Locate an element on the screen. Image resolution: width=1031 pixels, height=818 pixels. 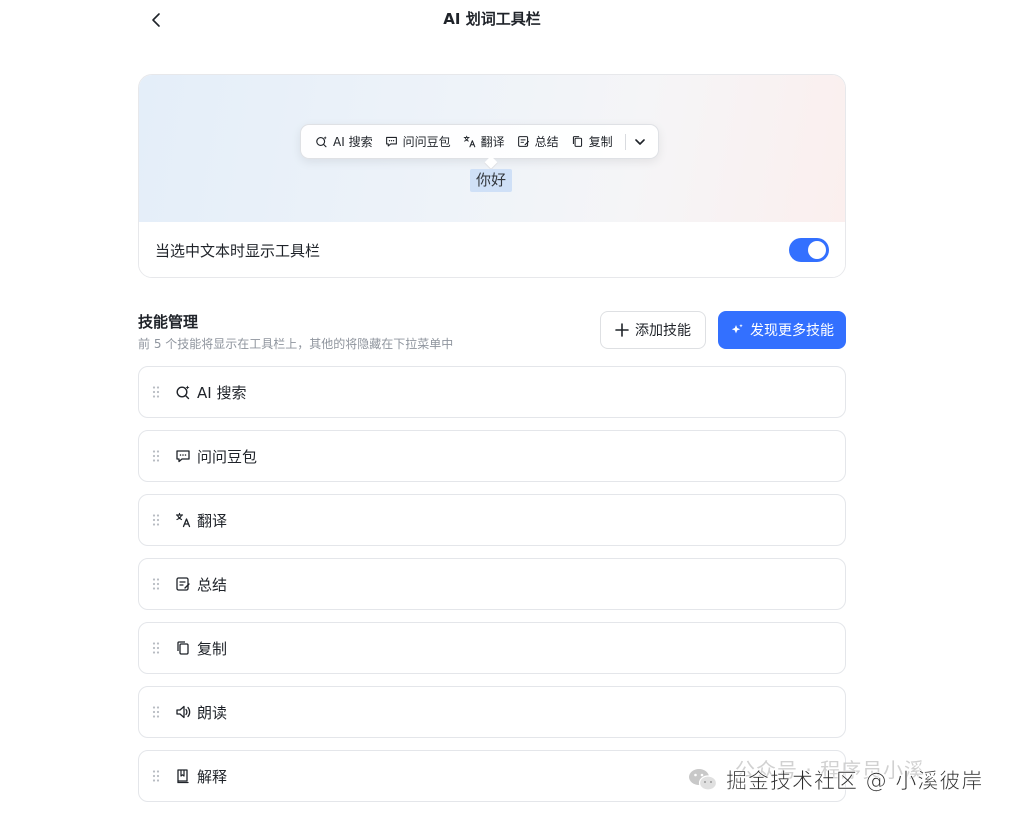
skill-item-read-aloud: 朗读 is located at coordinates (492, 712).